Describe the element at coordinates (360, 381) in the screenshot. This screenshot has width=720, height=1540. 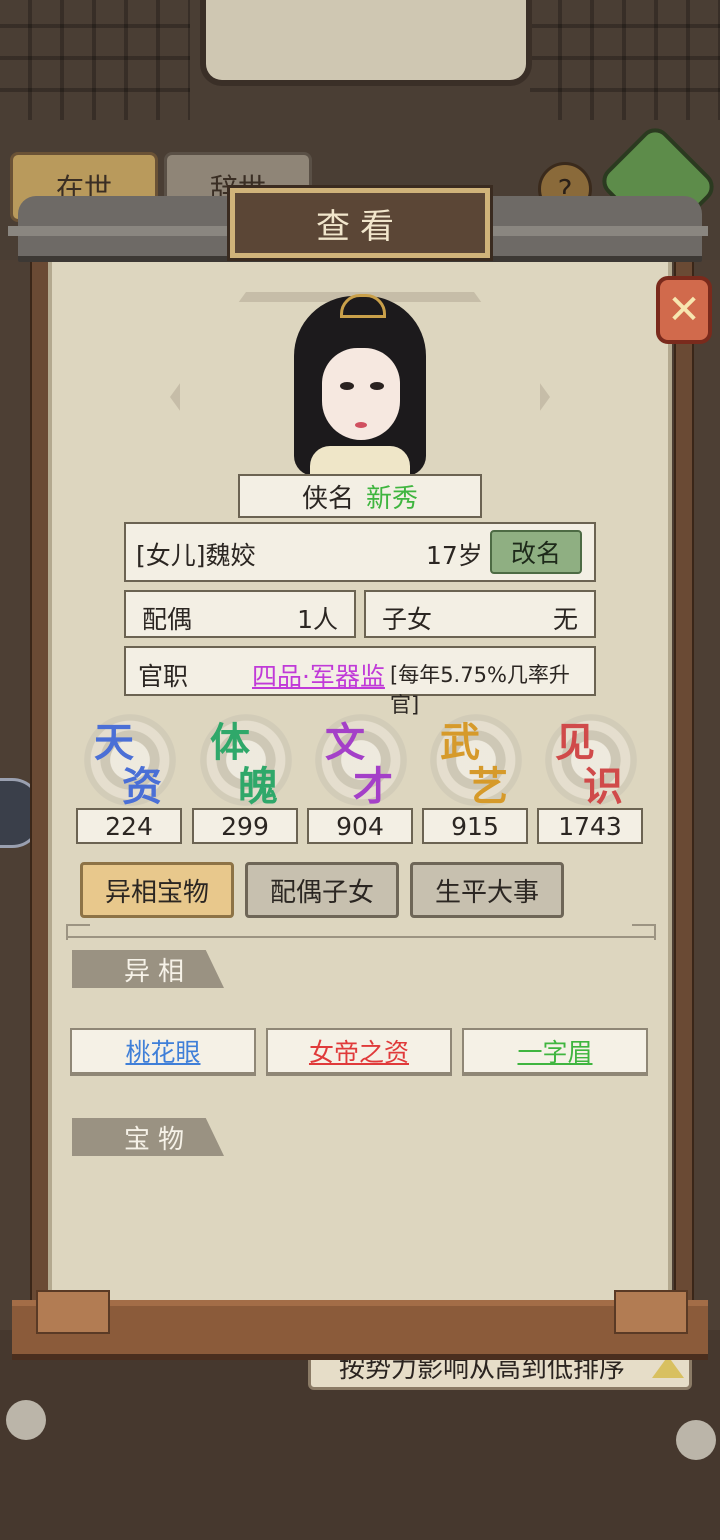
I see `character-portrait` at that location.